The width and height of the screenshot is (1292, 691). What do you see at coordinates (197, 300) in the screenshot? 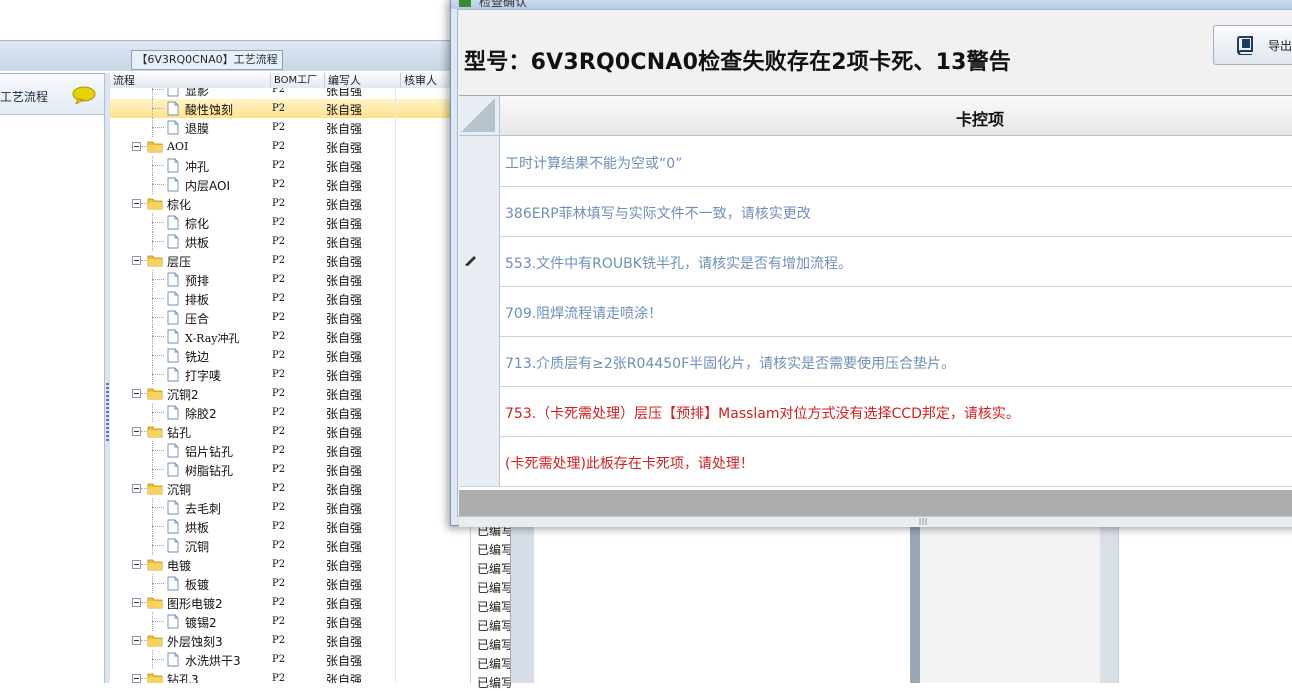
I see `tree-node-label: 排板` at bounding box center [197, 300].